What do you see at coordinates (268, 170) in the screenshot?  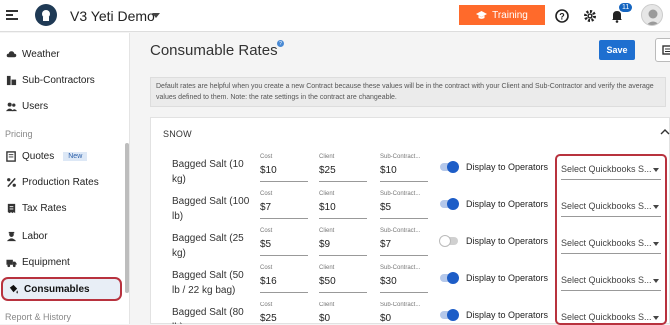 I see `cost-input: $10` at bounding box center [268, 170].